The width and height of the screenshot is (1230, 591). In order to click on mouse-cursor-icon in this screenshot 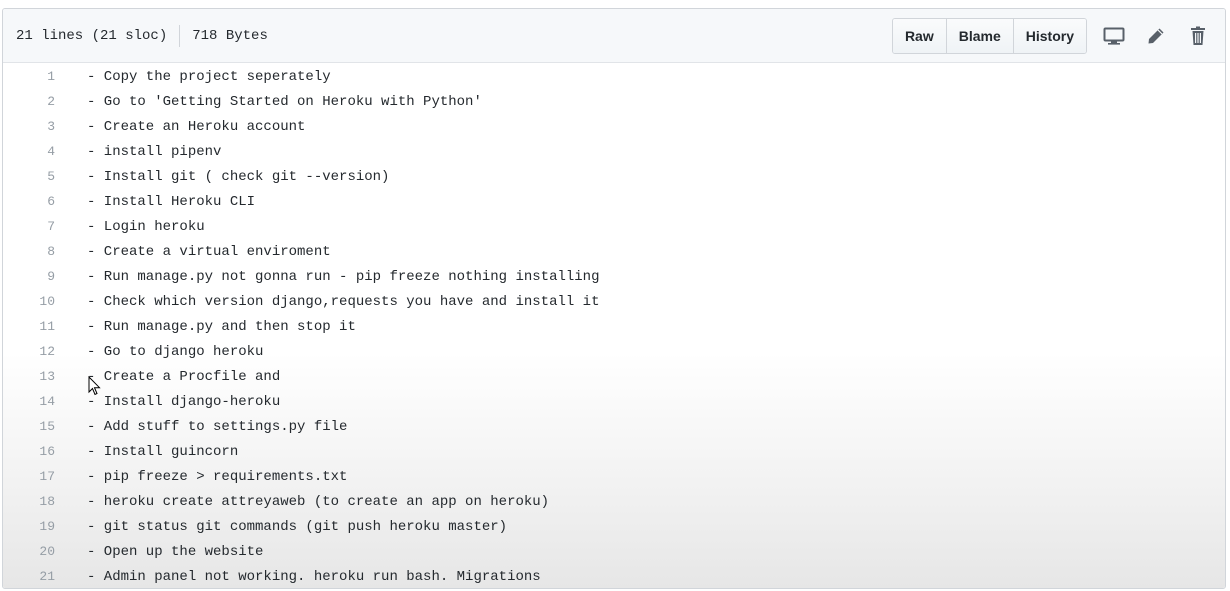, I will do `click(94, 386)`.